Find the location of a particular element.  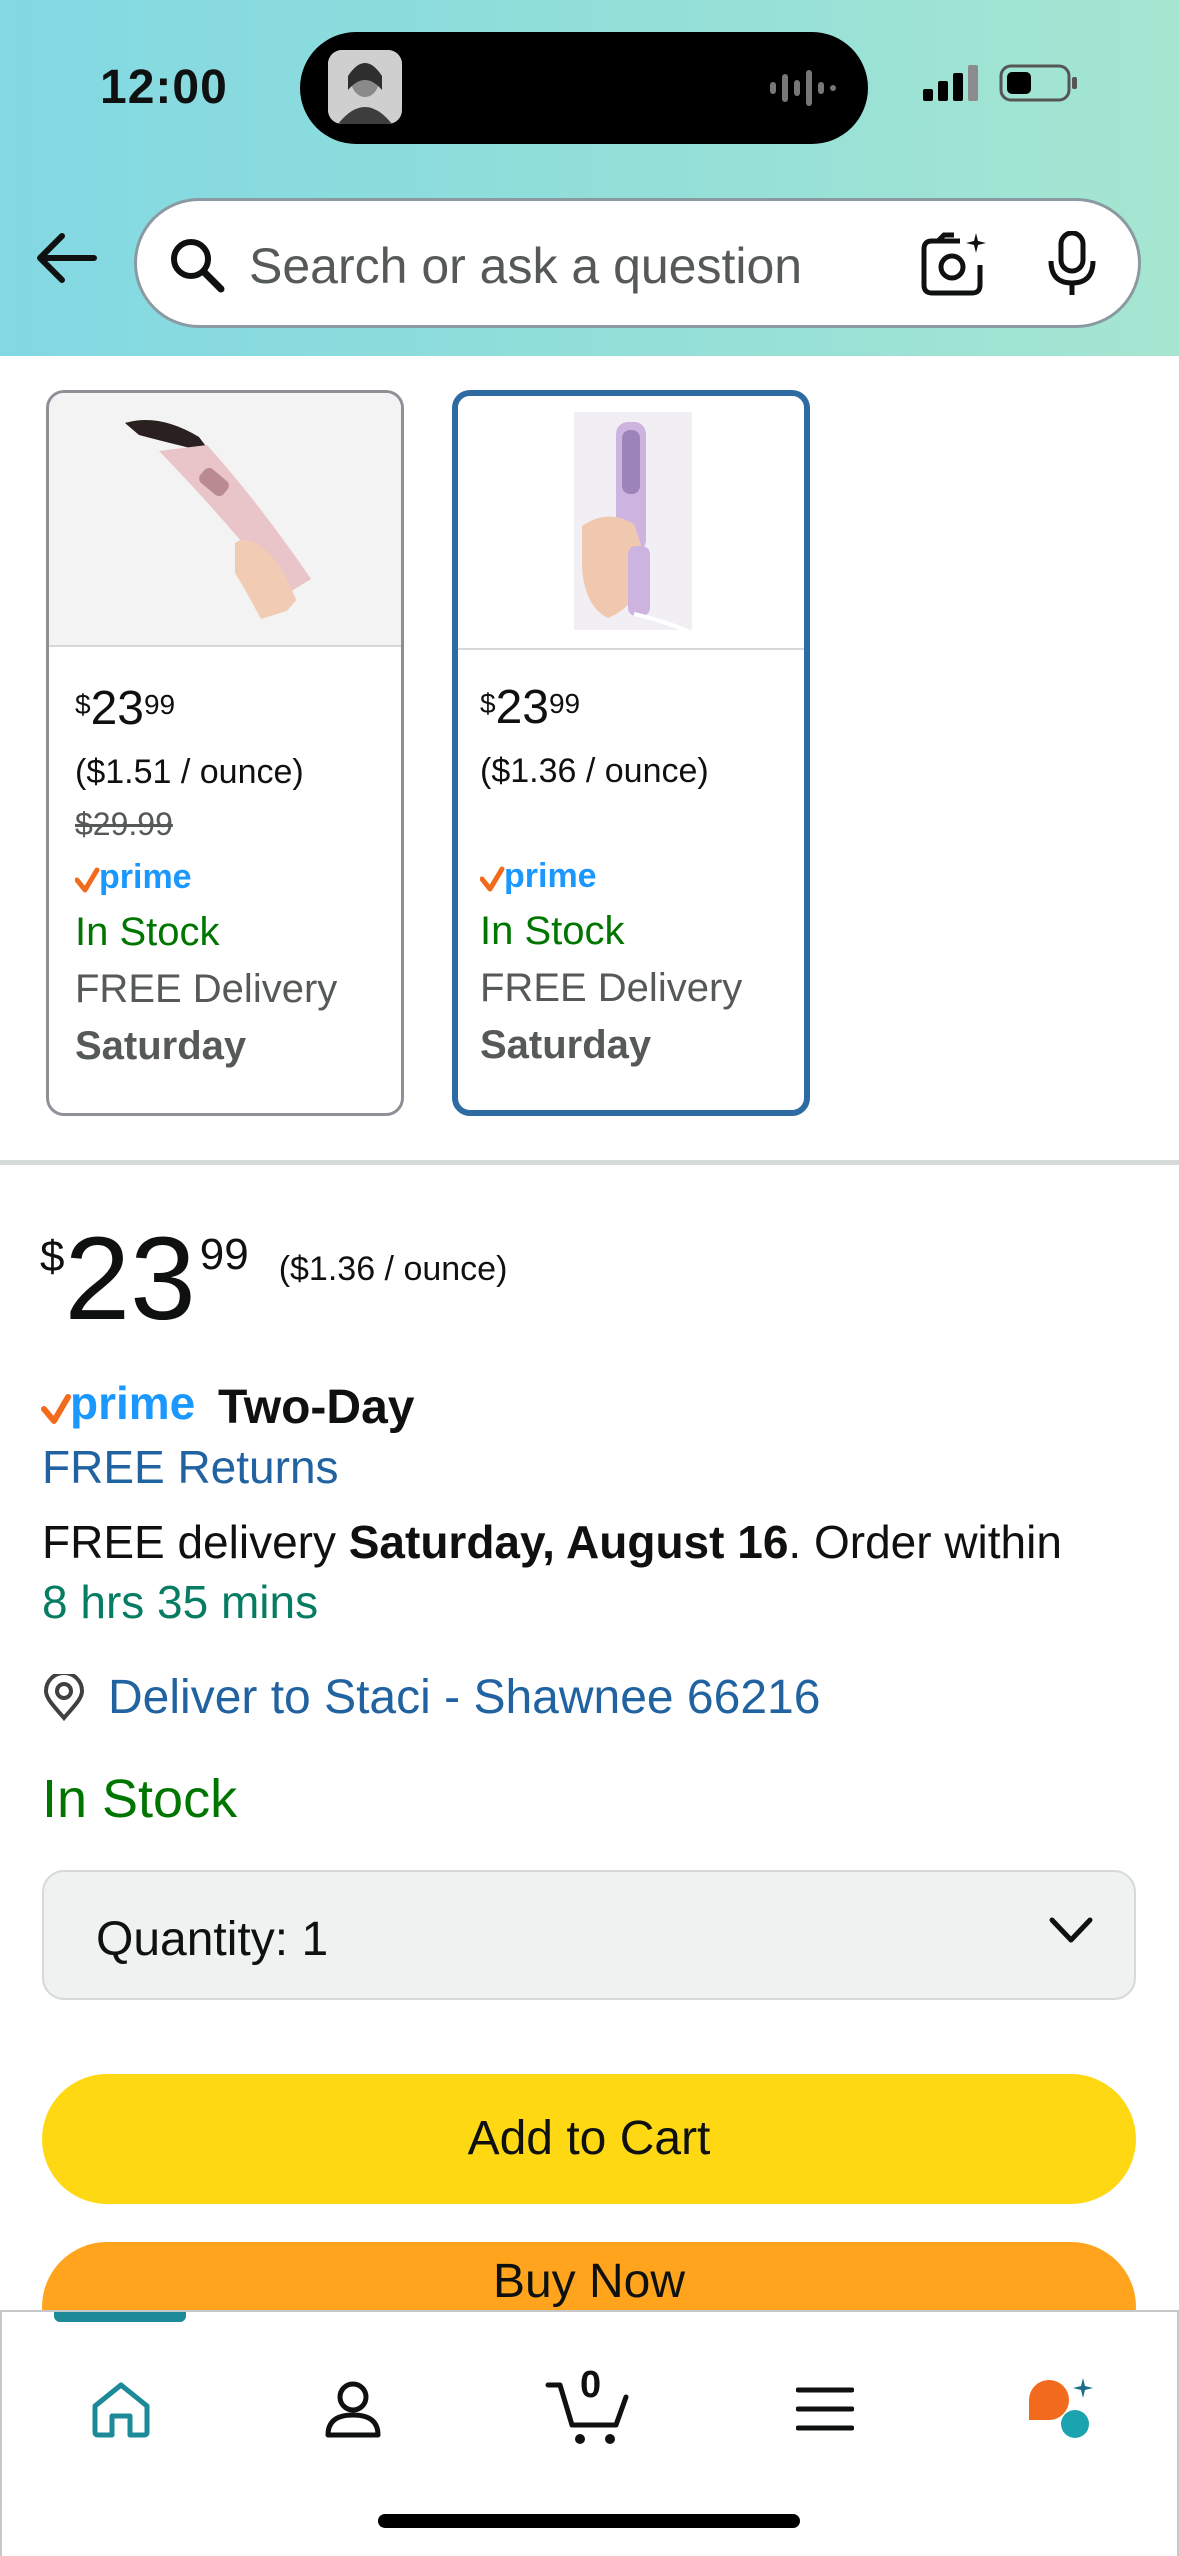

status-icons is located at coordinates (1001, 83).